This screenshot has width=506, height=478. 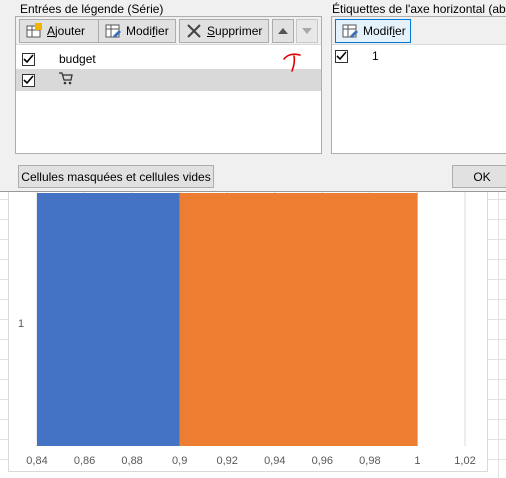 I want to click on edit-axis-labels-button: Modifier, so click(x=373, y=31).